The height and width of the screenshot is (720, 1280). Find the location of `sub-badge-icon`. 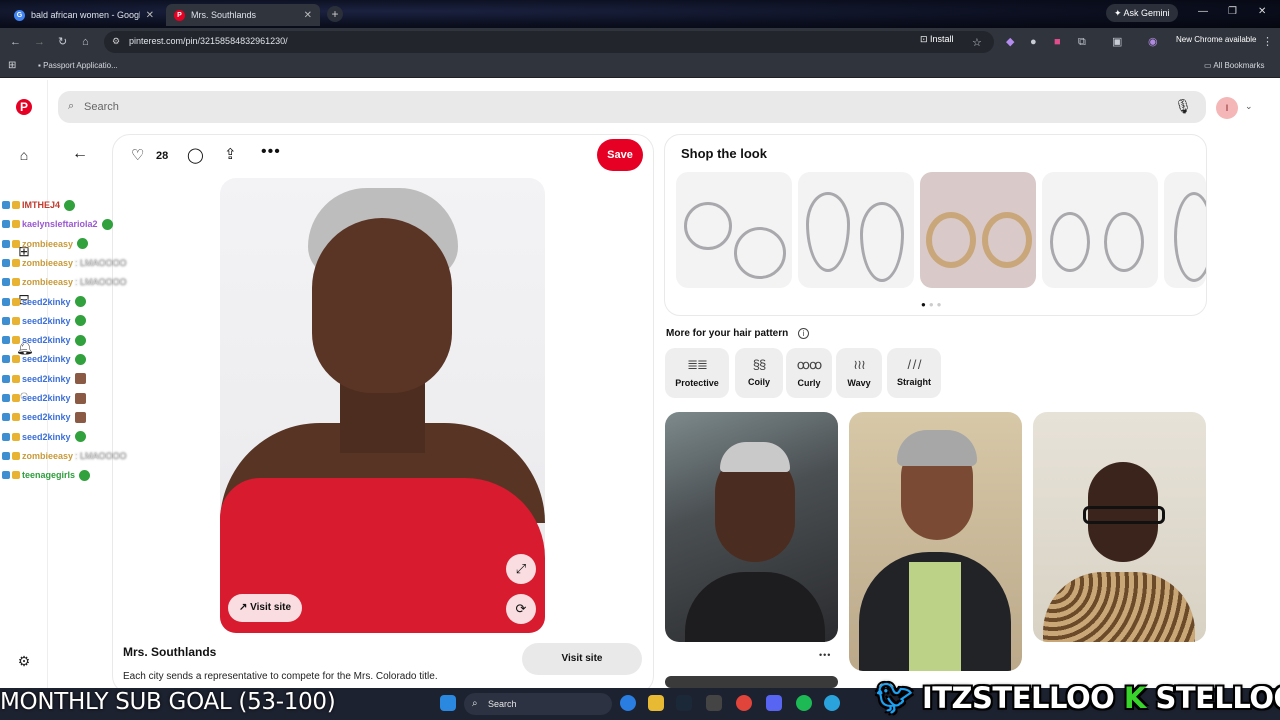

sub-badge-icon is located at coordinates (6, 340).